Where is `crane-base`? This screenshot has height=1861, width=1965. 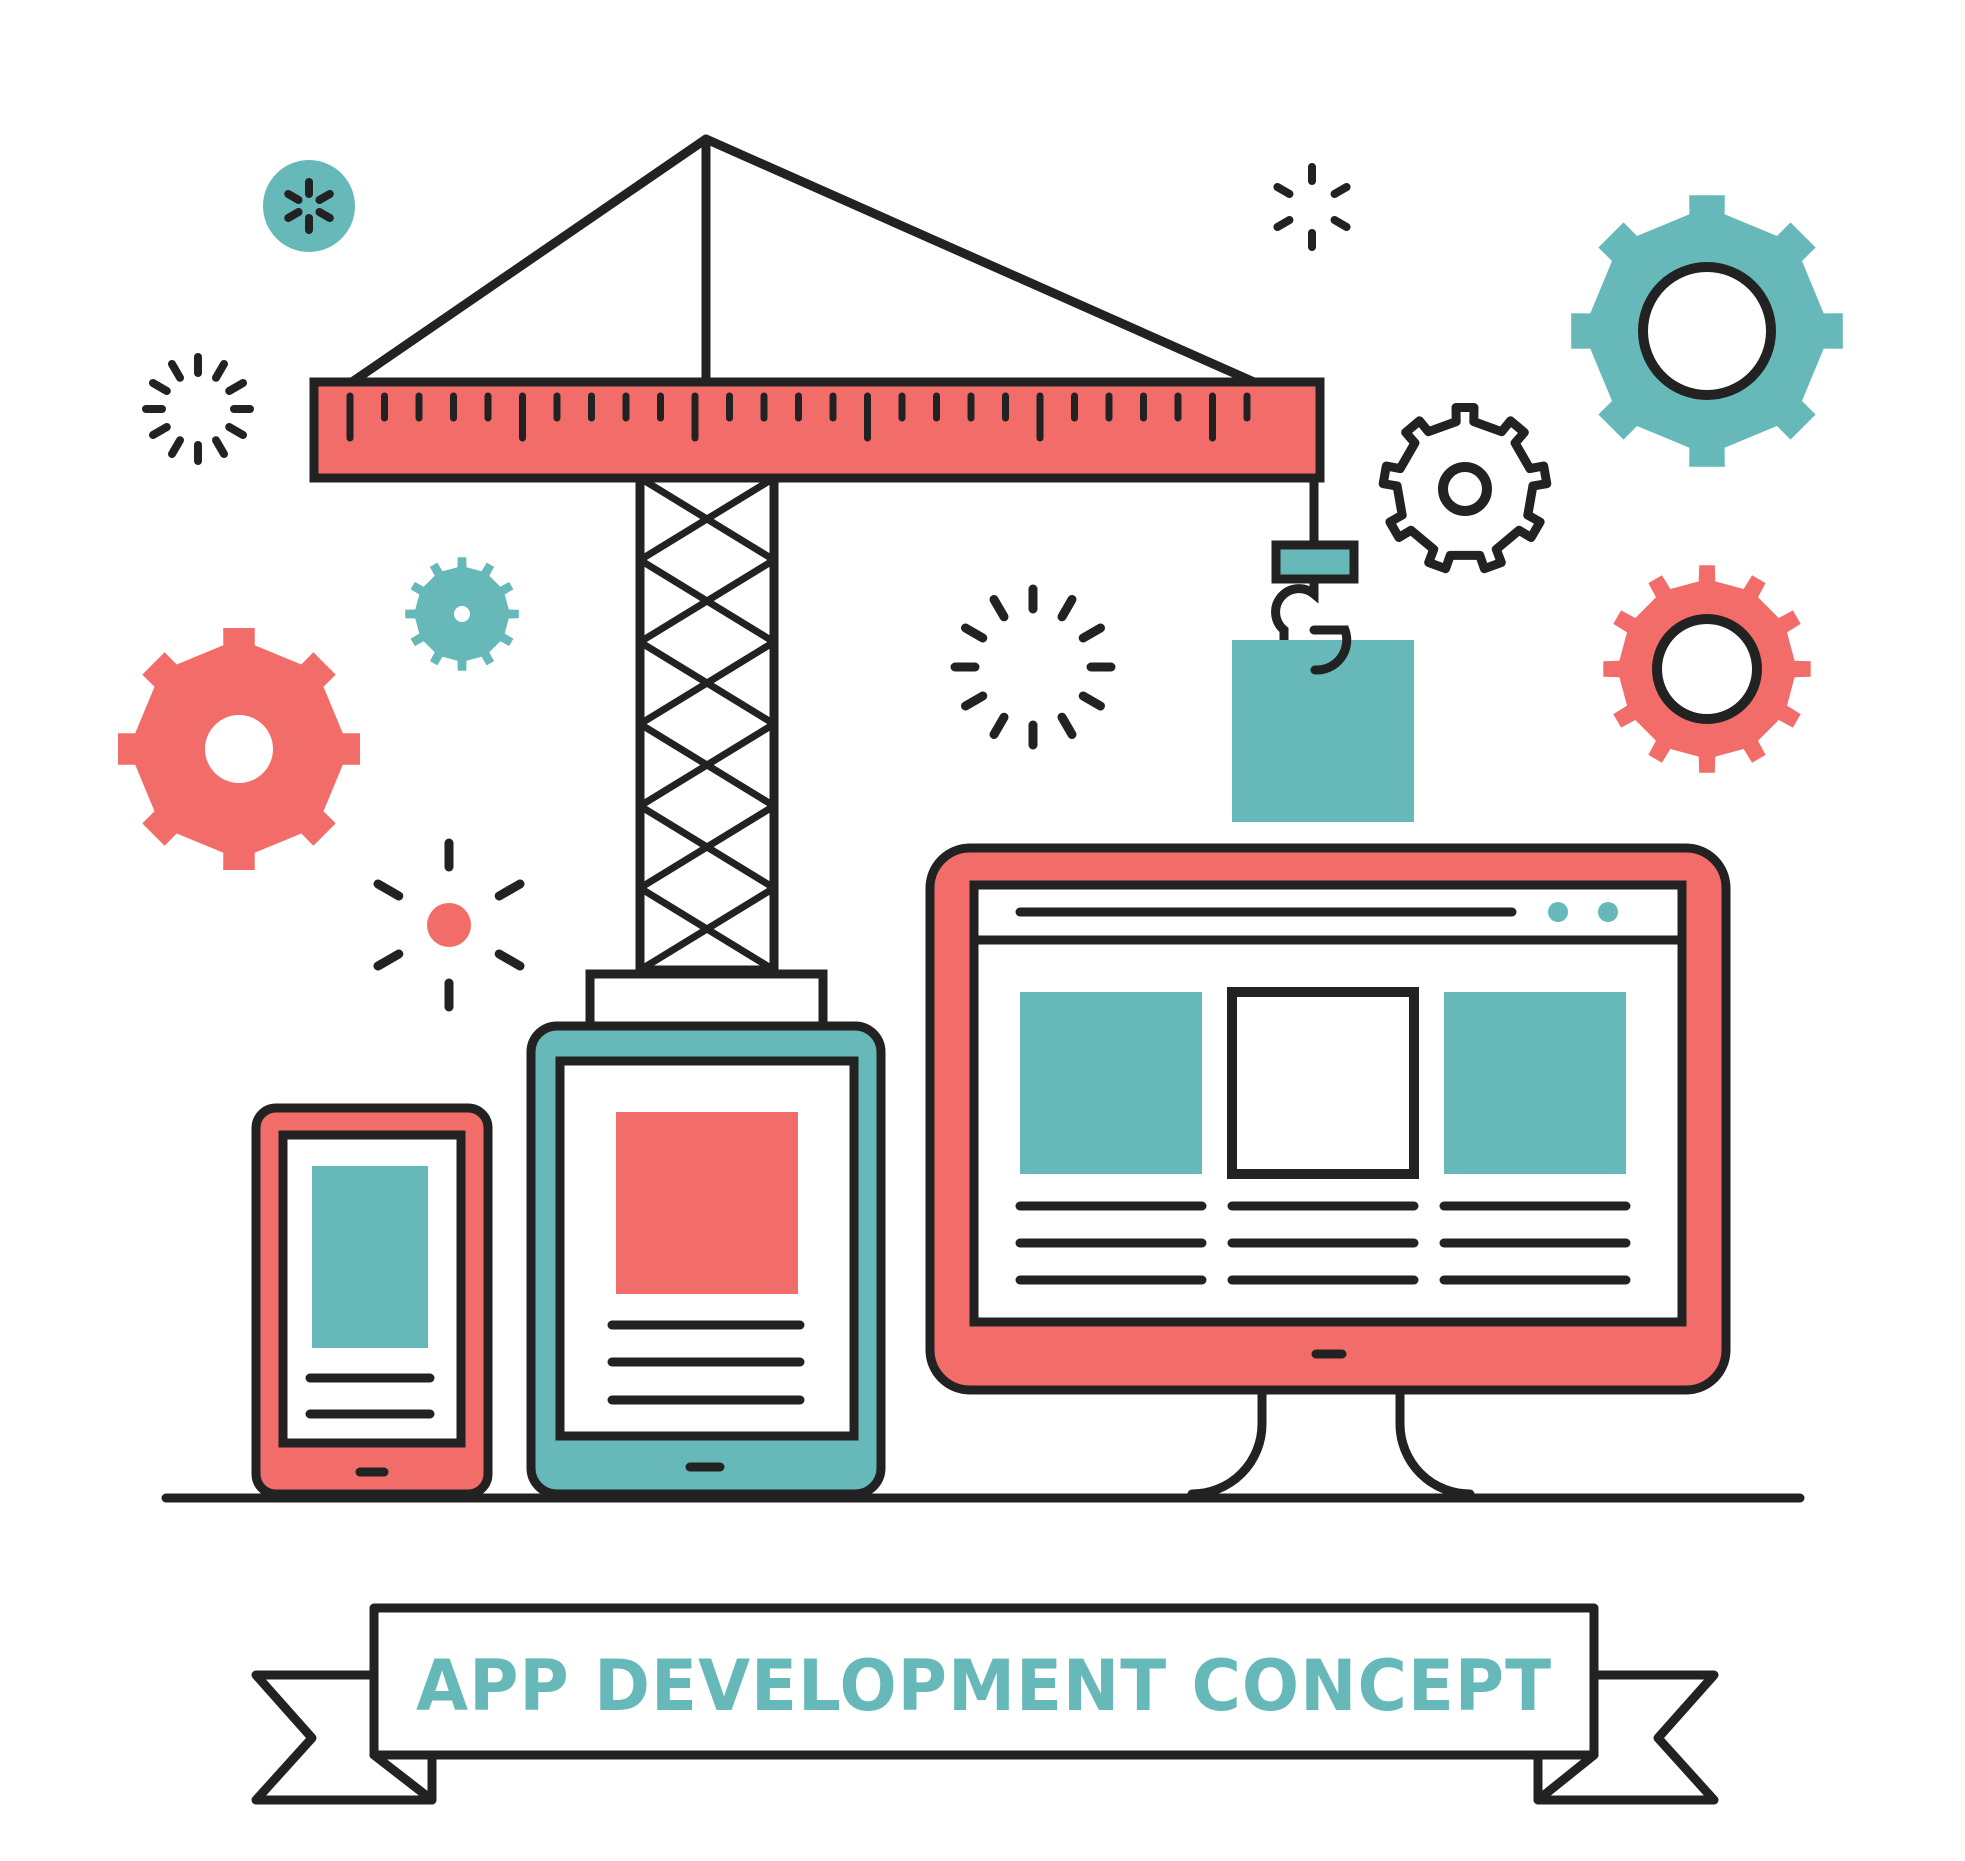 crane-base is located at coordinates (706, 1000).